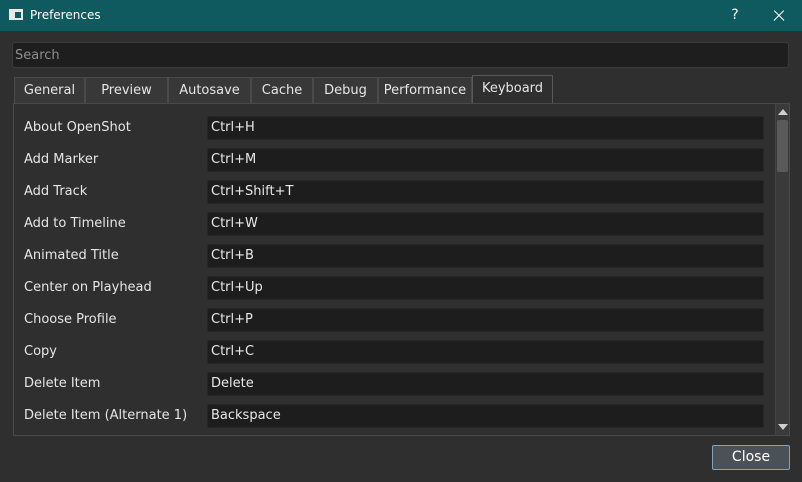 The image size is (802, 482). Describe the element at coordinates (485, 224) in the screenshot. I see `shortcut-key-field: Ctrl+W` at that location.